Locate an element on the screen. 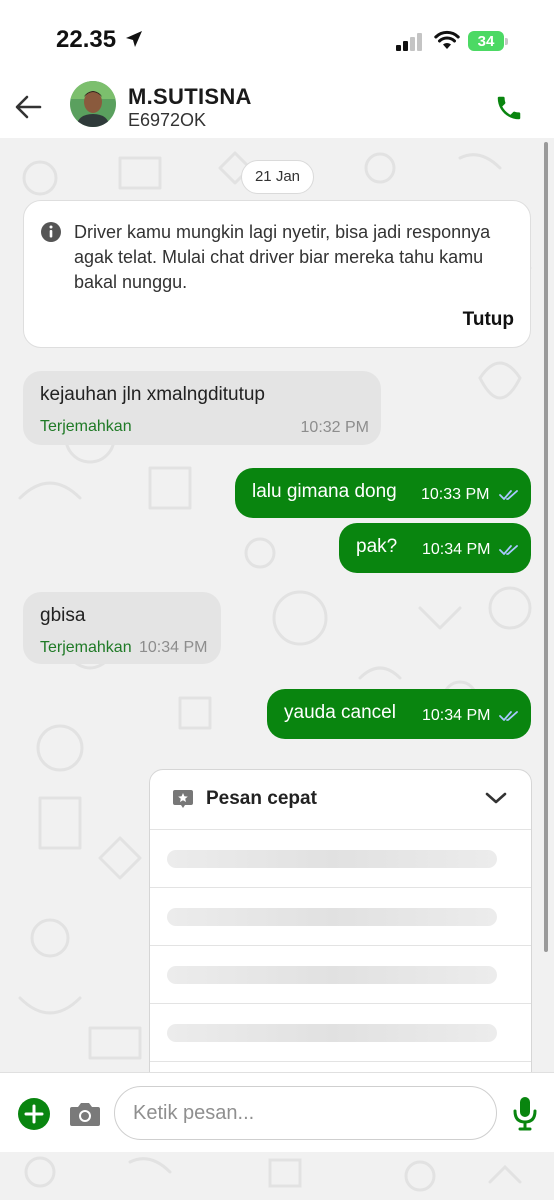 The width and height of the screenshot is (554, 1200). add-attachment-icon is located at coordinates (34, 1114).